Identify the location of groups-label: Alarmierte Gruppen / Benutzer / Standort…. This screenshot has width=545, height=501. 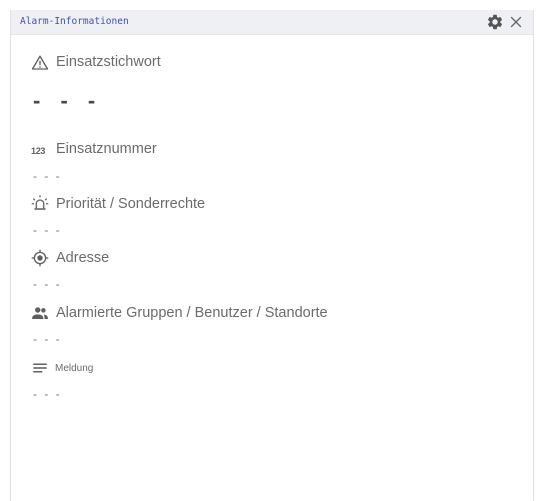
(192, 313).